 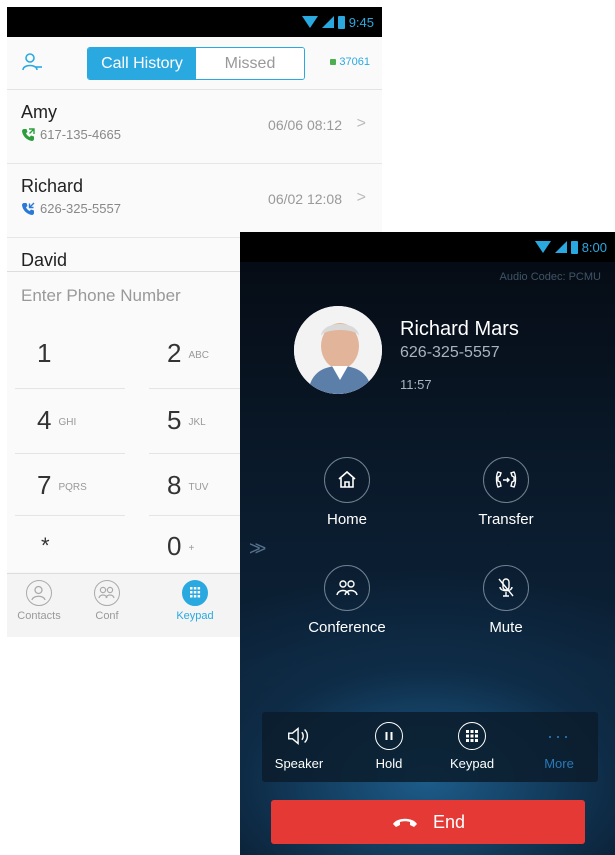 I want to click on key-letters: +, so click(x=191, y=548).